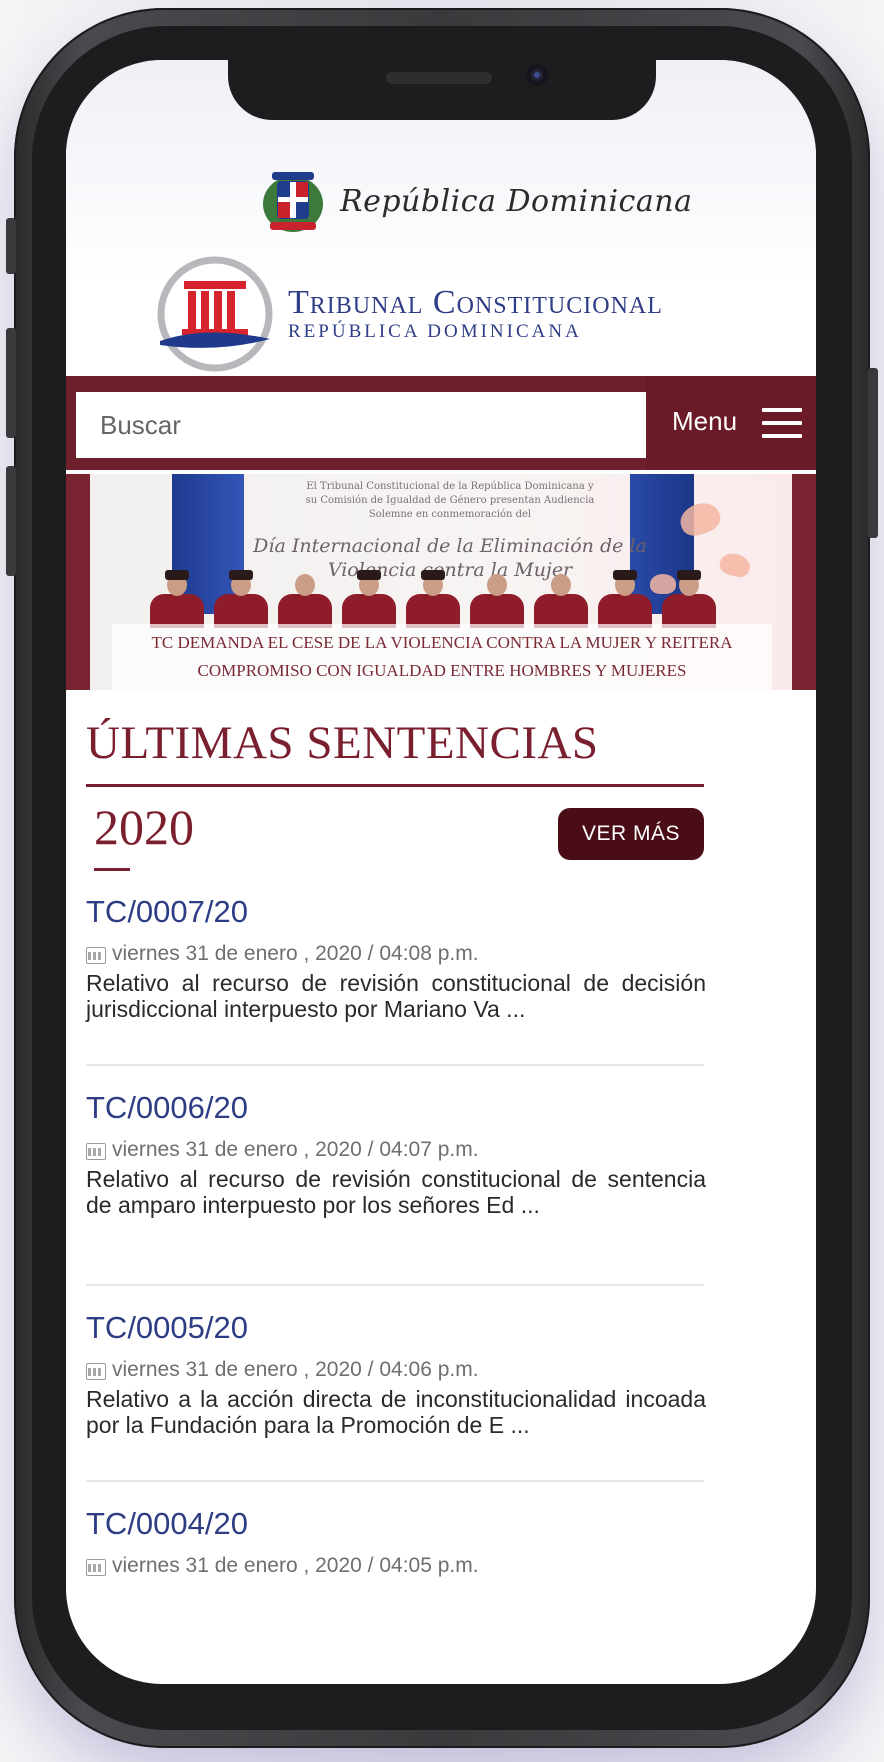  What do you see at coordinates (112, 869) in the screenshot?
I see `year-underline` at bounding box center [112, 869].